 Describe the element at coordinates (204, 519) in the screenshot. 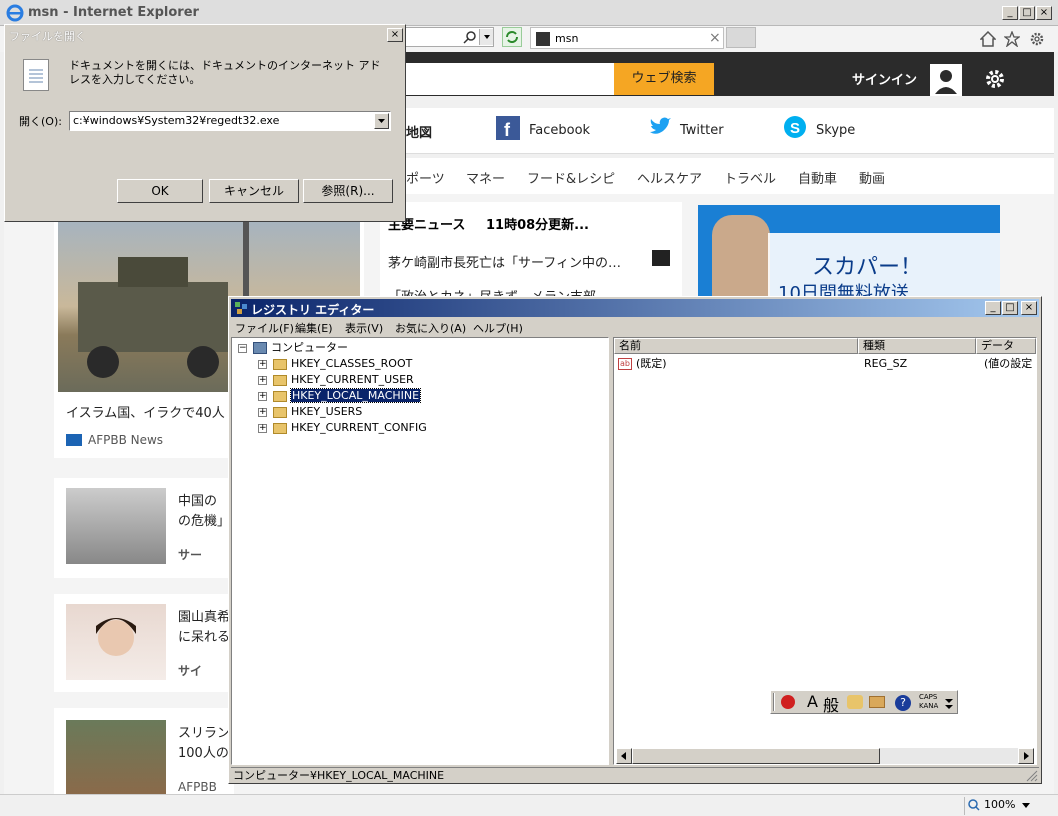

I see `side-story-title: の危機」` at that location.